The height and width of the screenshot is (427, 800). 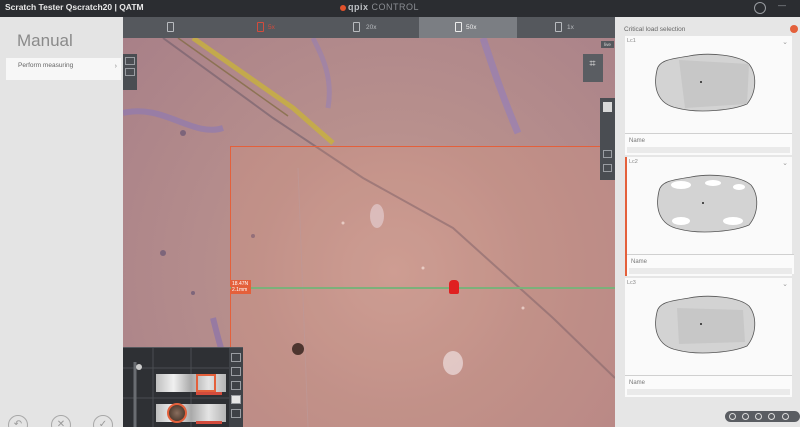 What do you see at coordinates (343, 7) in the screenshot?
I see `brand-dot-icon` at bounding box center [343, 7].